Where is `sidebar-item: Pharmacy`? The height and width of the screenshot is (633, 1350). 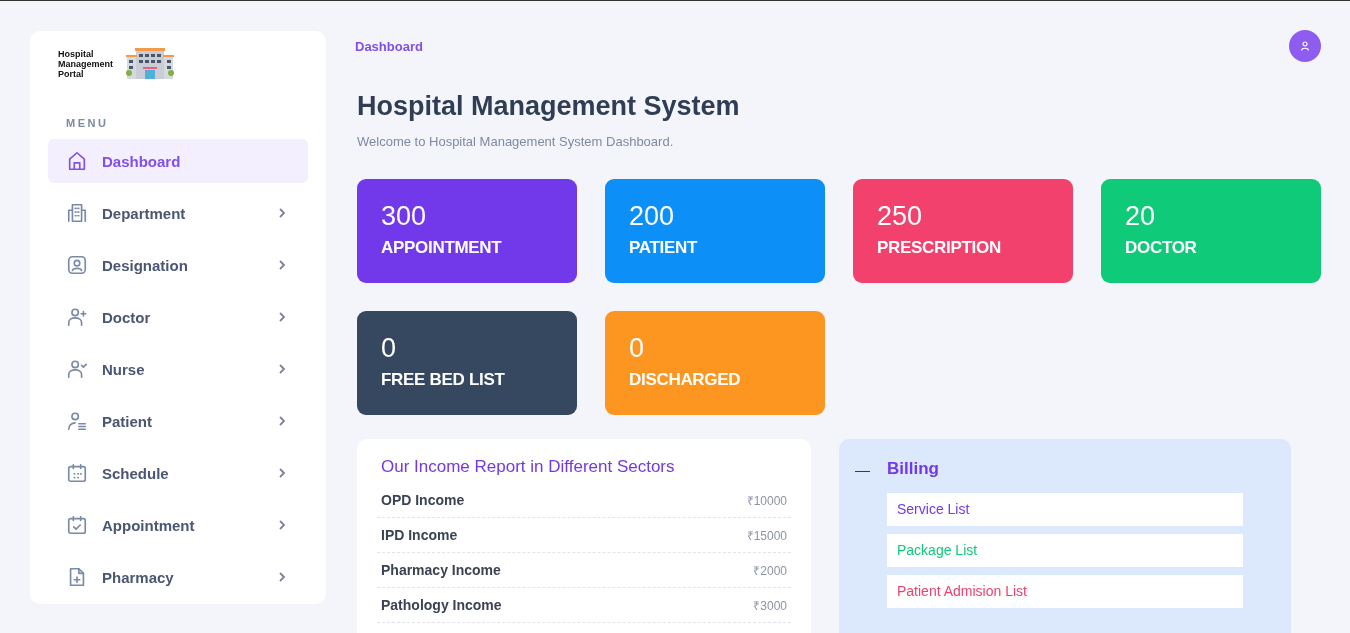 sidebar-item: Pharmacy is located at coordinates (178, 577).